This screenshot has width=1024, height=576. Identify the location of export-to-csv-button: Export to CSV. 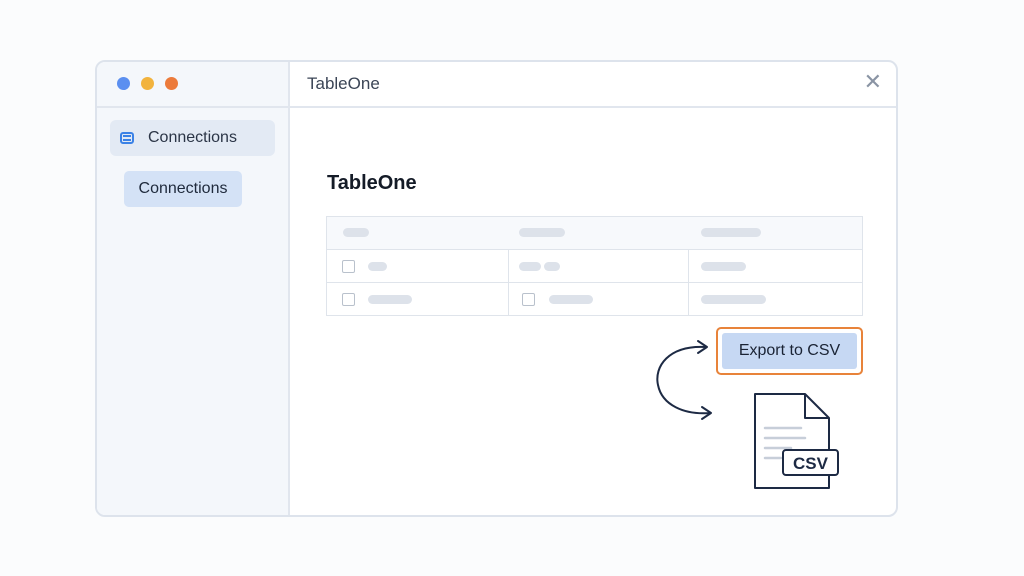
(789, 351).